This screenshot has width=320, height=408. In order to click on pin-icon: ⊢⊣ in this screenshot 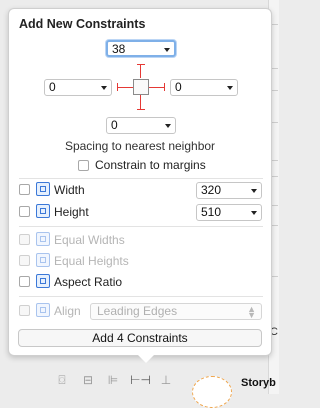, I will do `click(140, 380)`.